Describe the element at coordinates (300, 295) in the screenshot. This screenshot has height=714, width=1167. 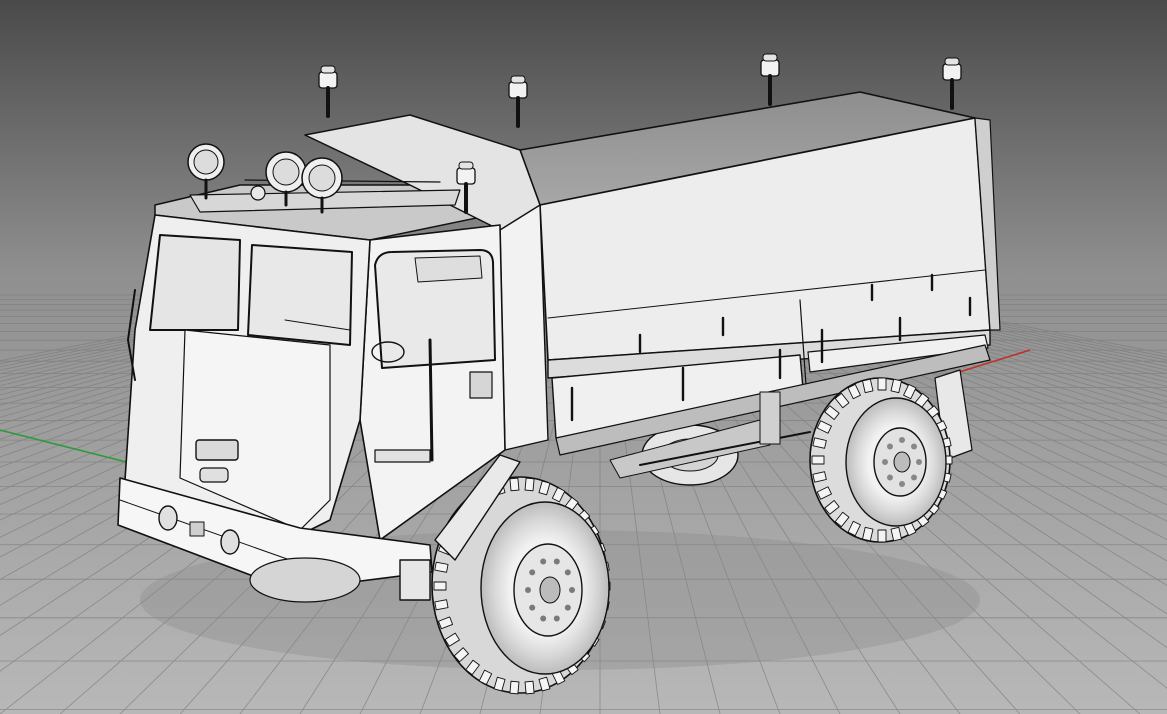
I see `windshield-right` at that location.